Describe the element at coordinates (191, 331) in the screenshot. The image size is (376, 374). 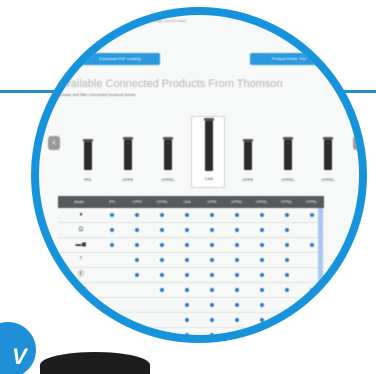
I see `table-row` at that location.